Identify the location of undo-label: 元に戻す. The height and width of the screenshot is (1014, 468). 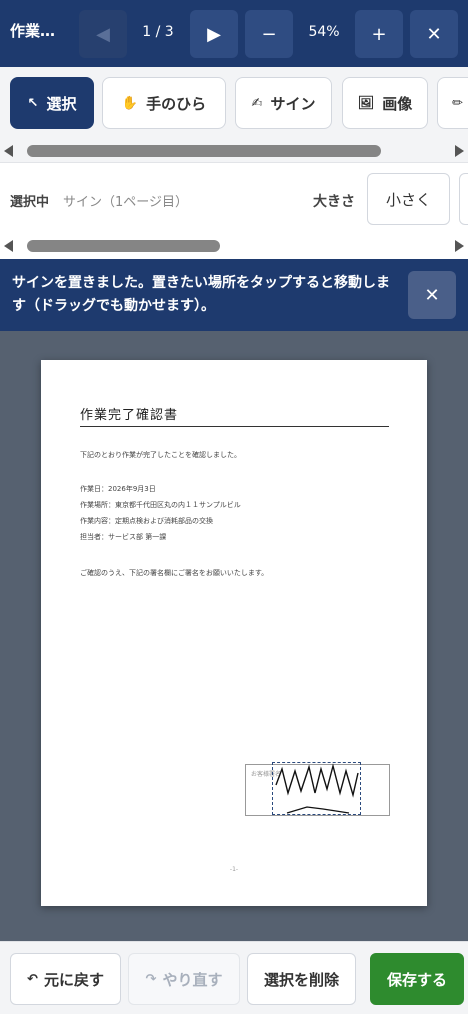
(73, 979).